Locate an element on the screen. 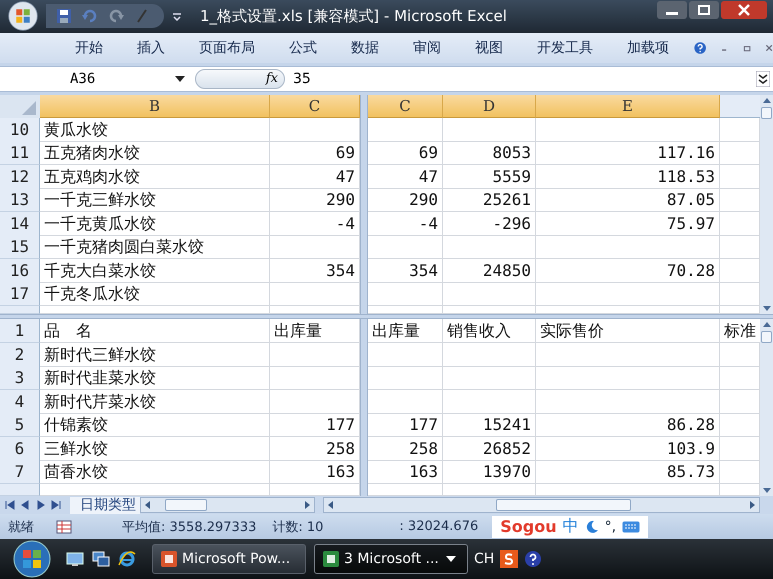 The height and width of the screenshot is (579, 773). windows-icon is located at coordinates (101, 559).